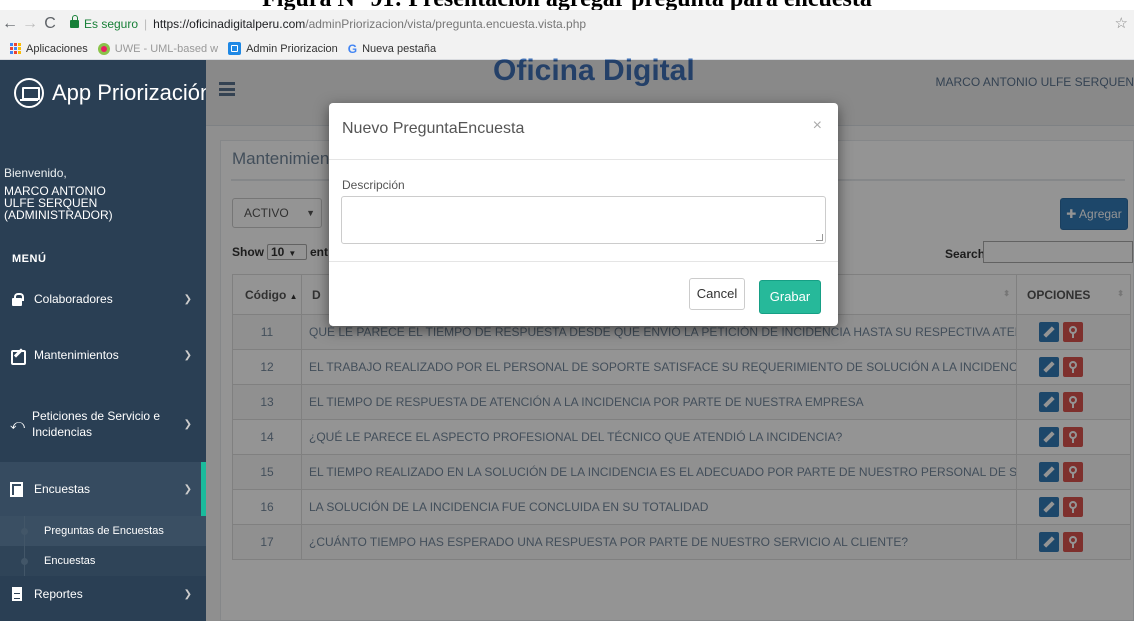 This screenshot has width=1134, height=621. I want to click on reload-icon: C, so click(50, 24).